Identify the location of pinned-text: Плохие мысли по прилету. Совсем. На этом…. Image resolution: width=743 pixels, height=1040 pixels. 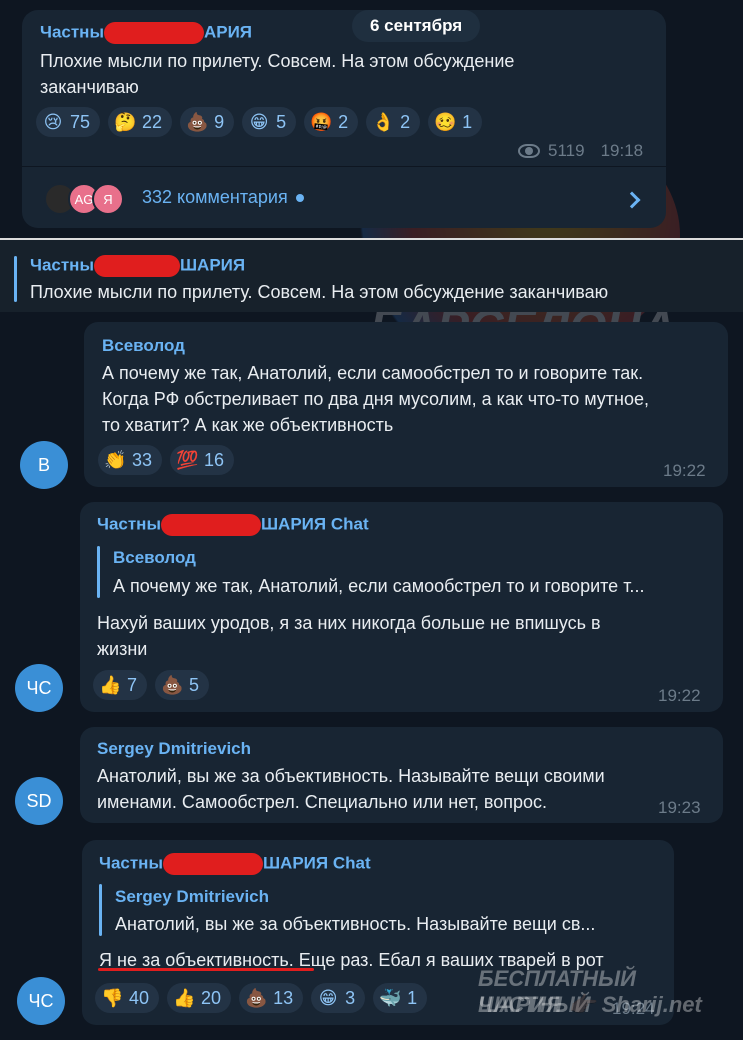
(319, 292).